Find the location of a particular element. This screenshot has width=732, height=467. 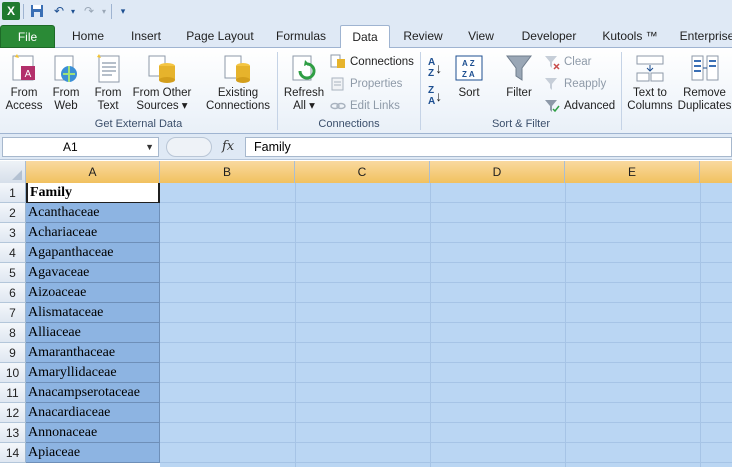

cell-column-a: Annonaceae is located at coordinates (93, 433).